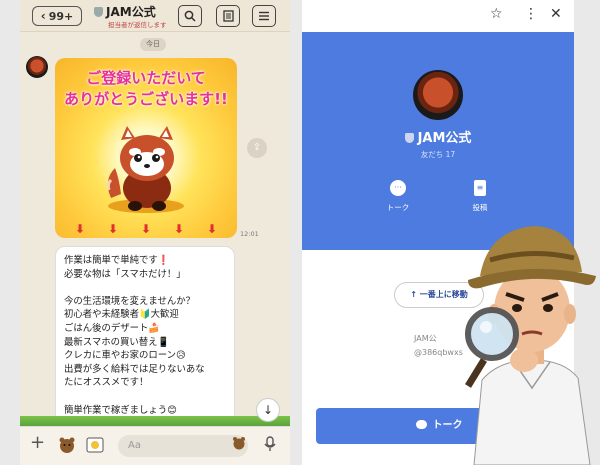  What do you see at coordinates (496, 14) in the screenshot?
I see `star-icon: ☆` at bounding box center [496, 14].